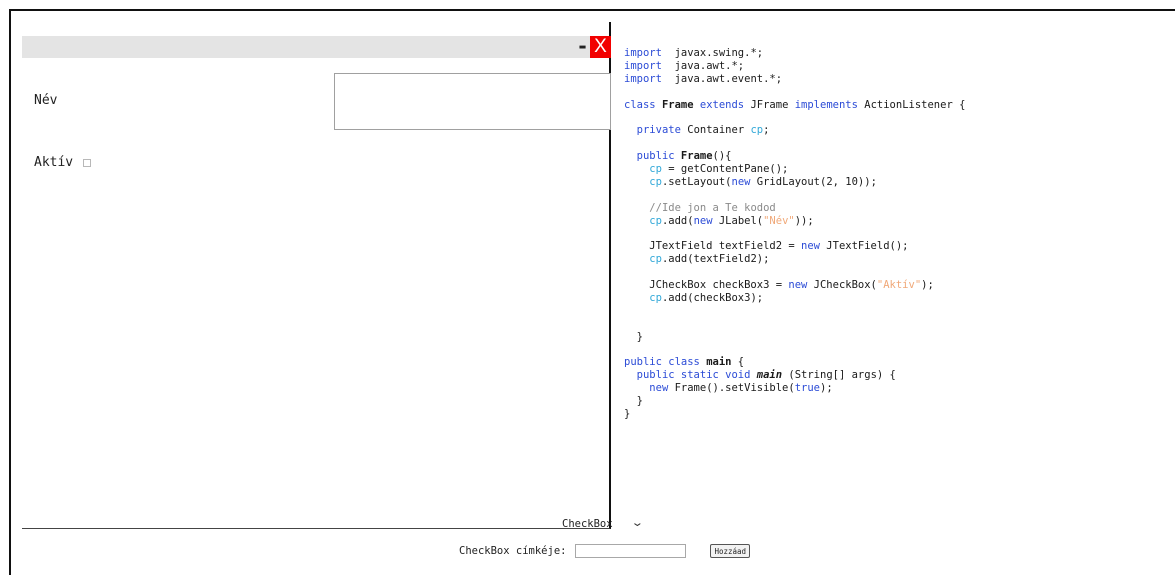 The width and height of the screenshot is (1175, 575). What do you see at coordinates (813, 181) in the screenshot?
I see `code-token: GridLayout(2, 10));` at bounding box center [813, 181].